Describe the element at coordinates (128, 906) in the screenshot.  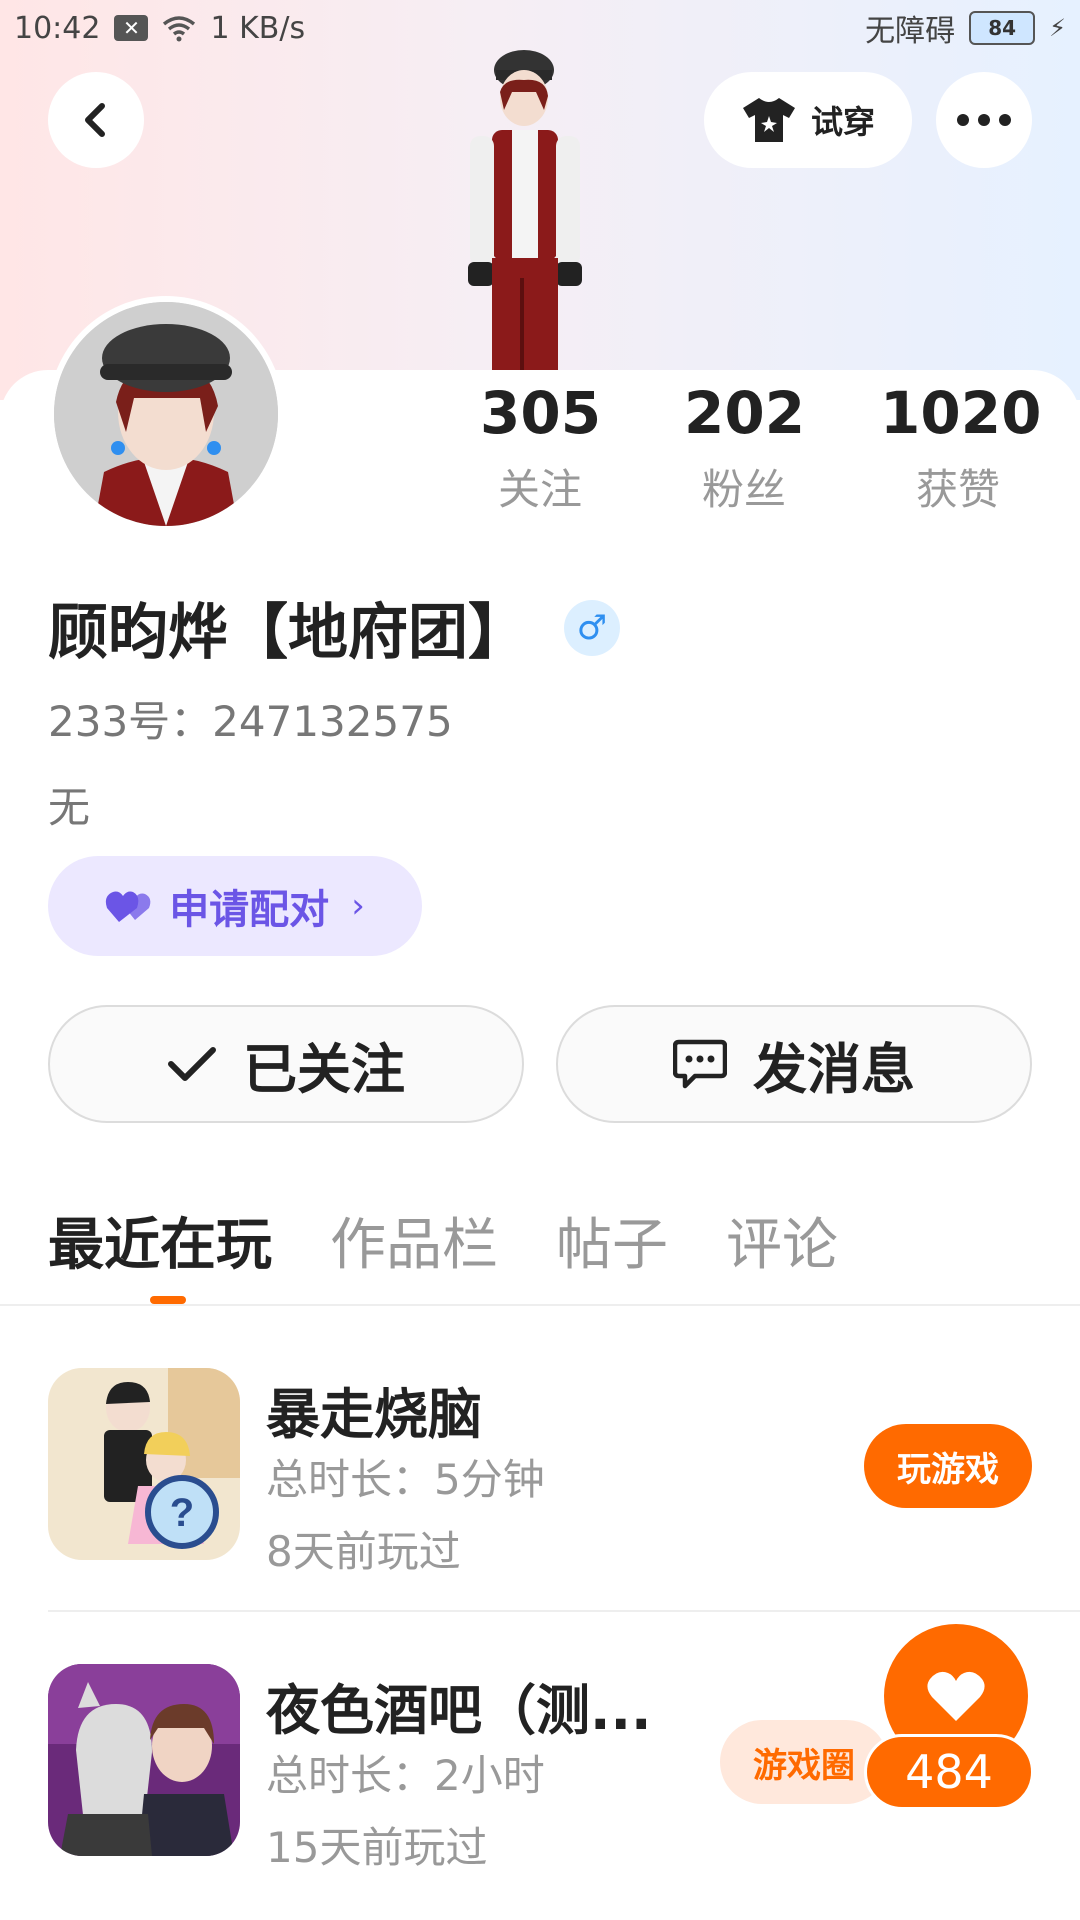
I see `double-heart-icon` at that location.